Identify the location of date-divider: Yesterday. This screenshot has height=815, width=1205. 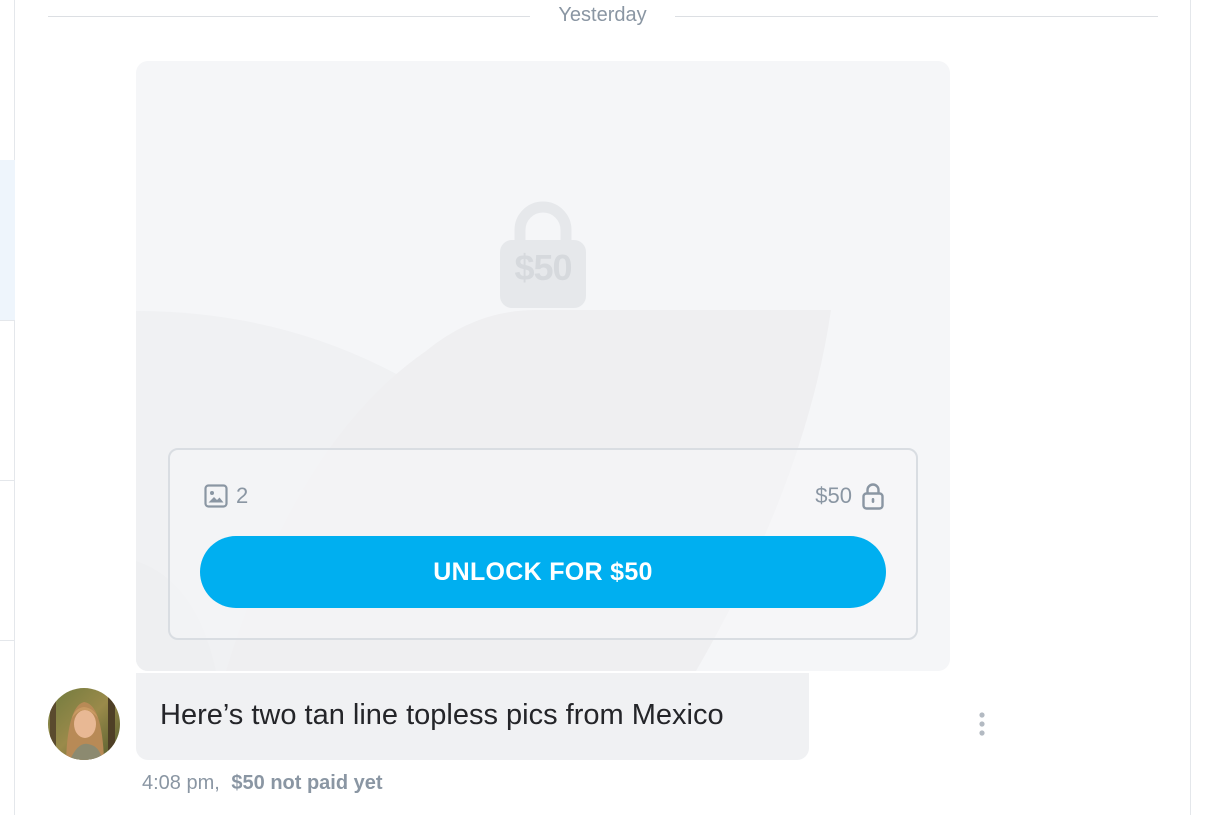
(603, 16).